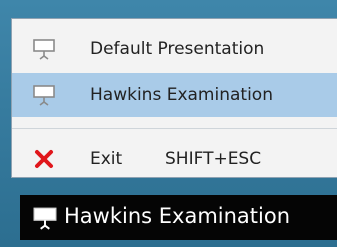 The image size is (337, 247). What do you see at coordinates (213, 159) in the screenshot?
I see `menu-item-shortcut: SHIFT+ESC` at bounding box center [213, 159].